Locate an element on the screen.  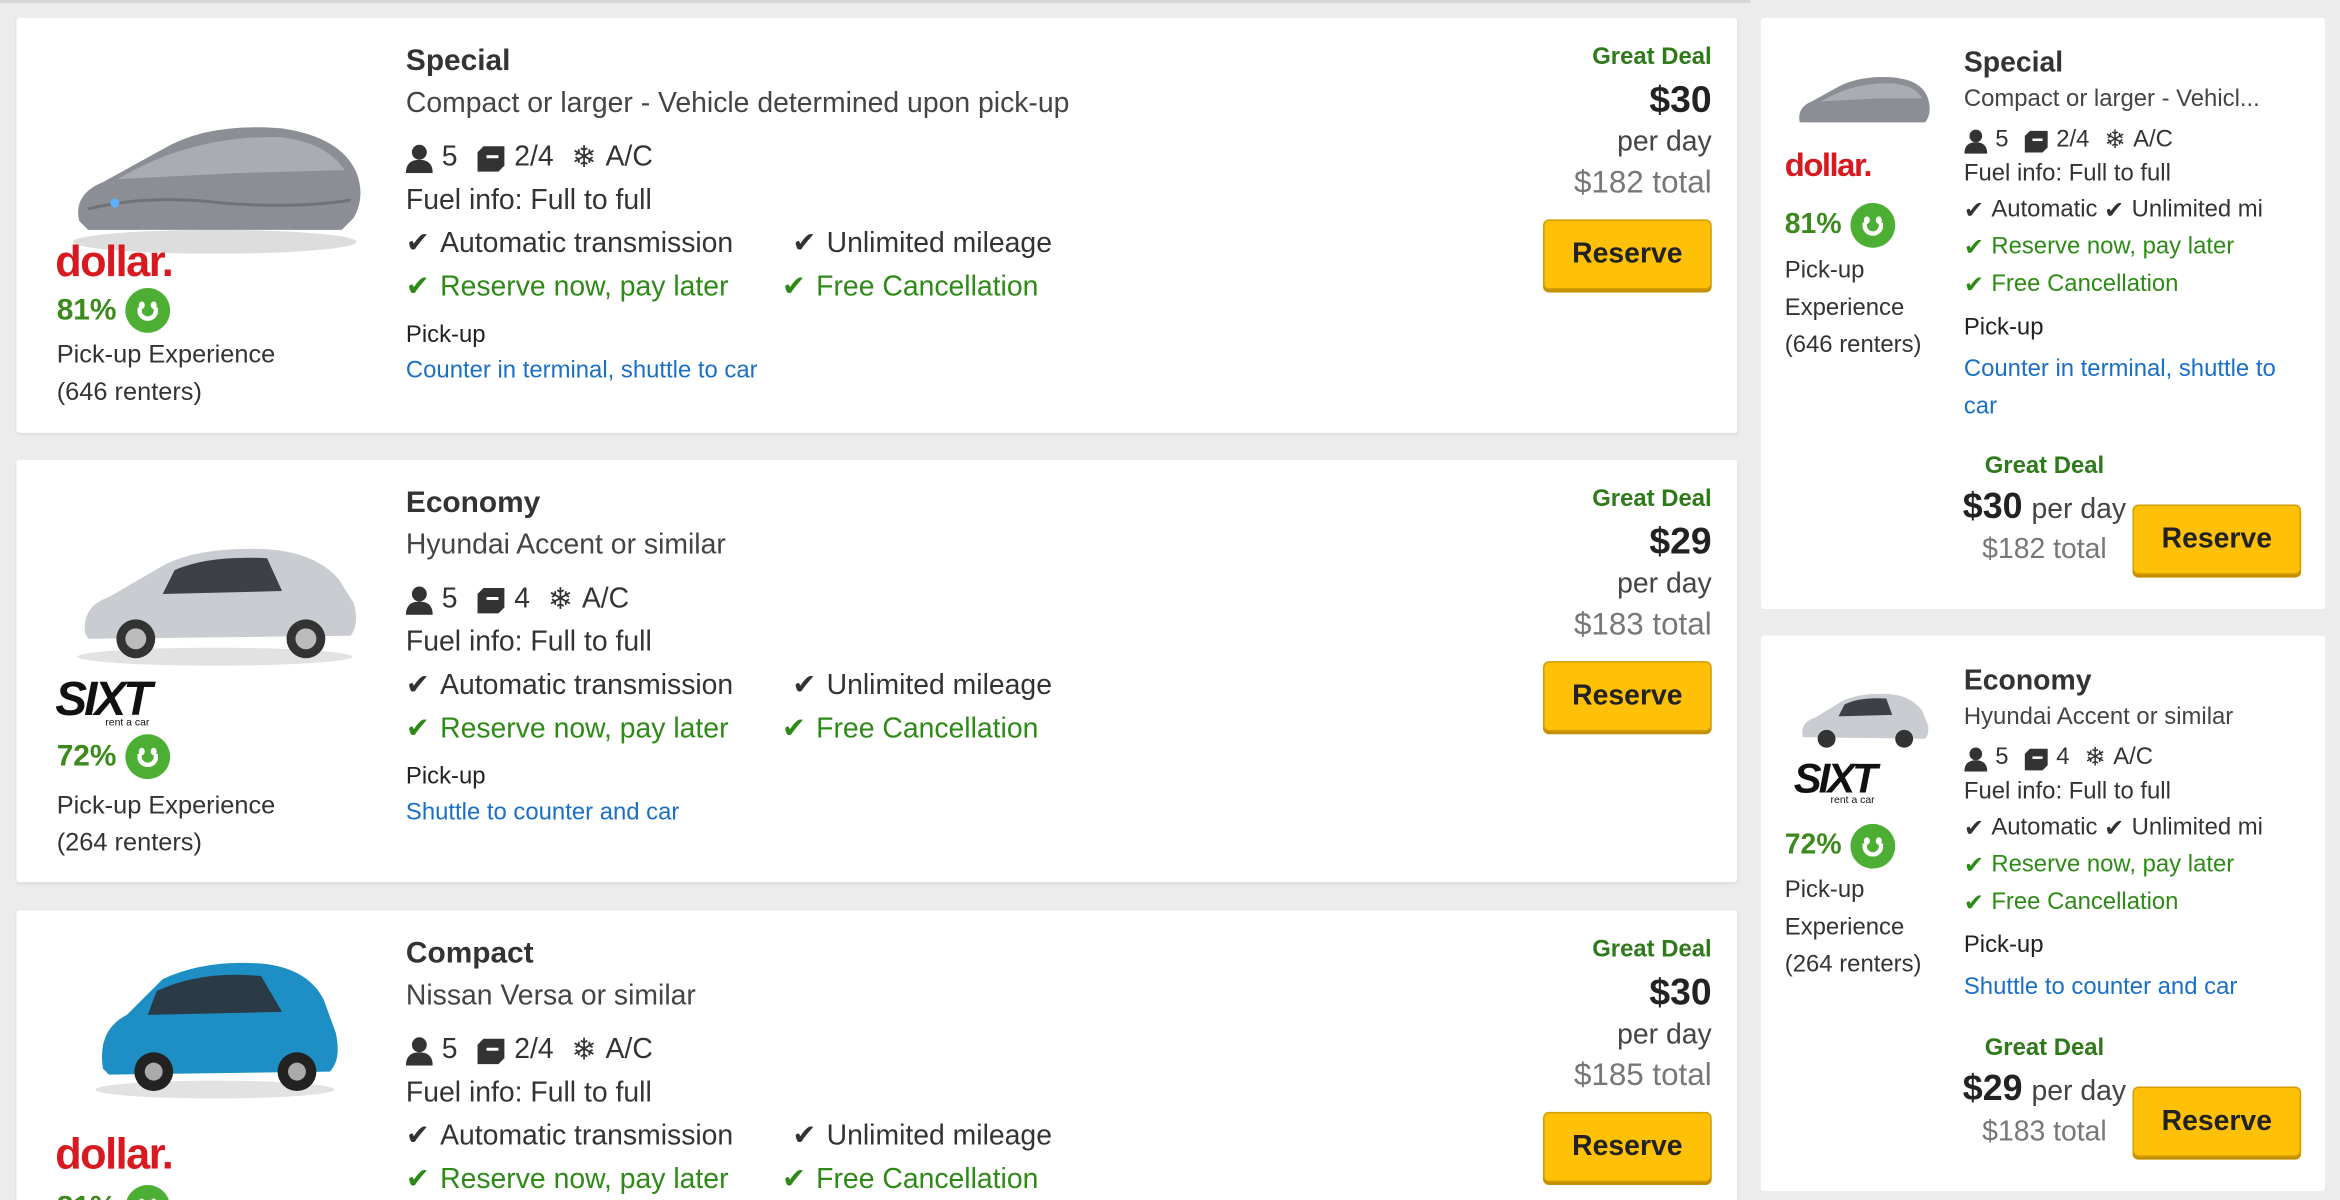
car-class: Economy is located at coordinates (2027, 681).